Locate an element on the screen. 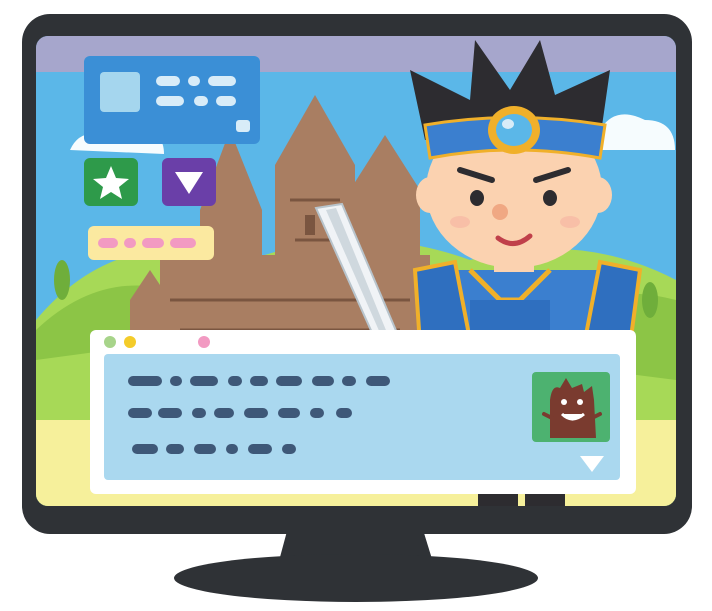 The width and height of the screenshot is (712, 611). status-panel is located at coordinates (172, 100).